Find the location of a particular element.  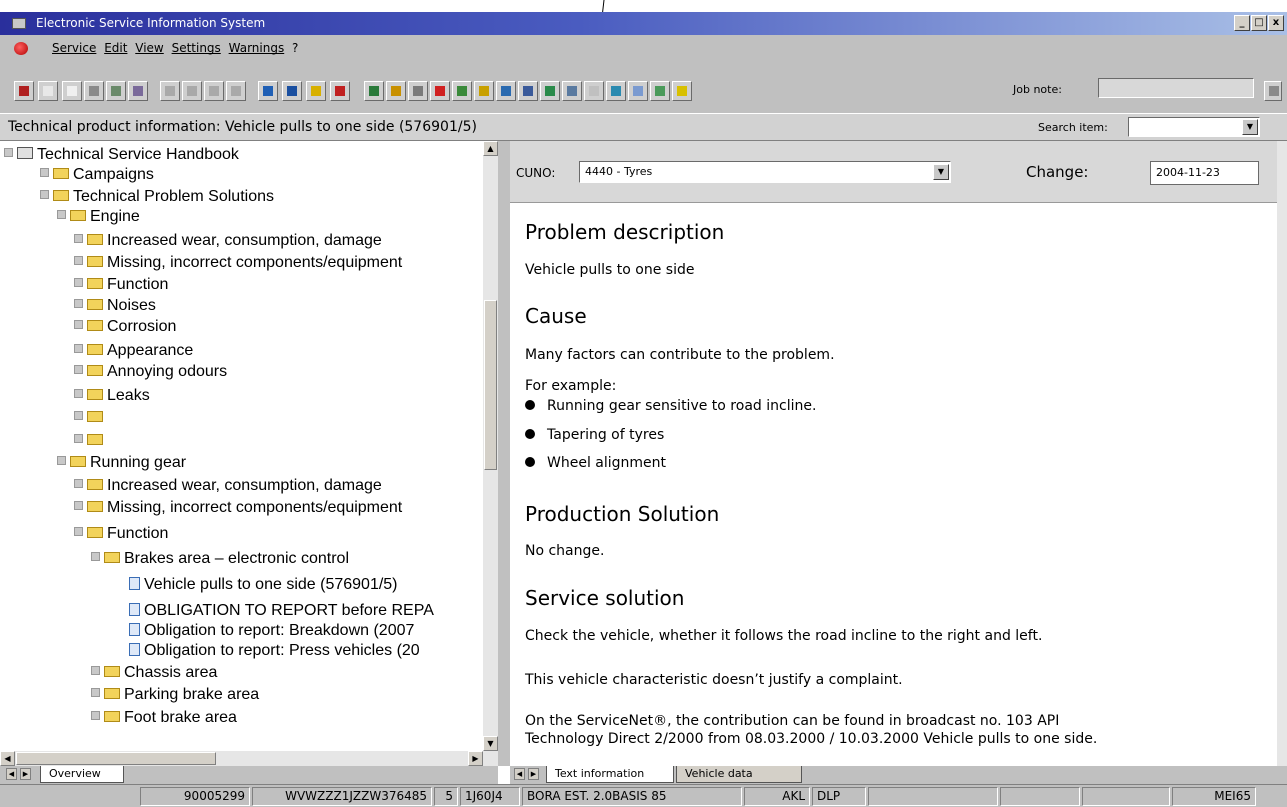

menu-warnings: Warnings is located at coordinates (257, 48).